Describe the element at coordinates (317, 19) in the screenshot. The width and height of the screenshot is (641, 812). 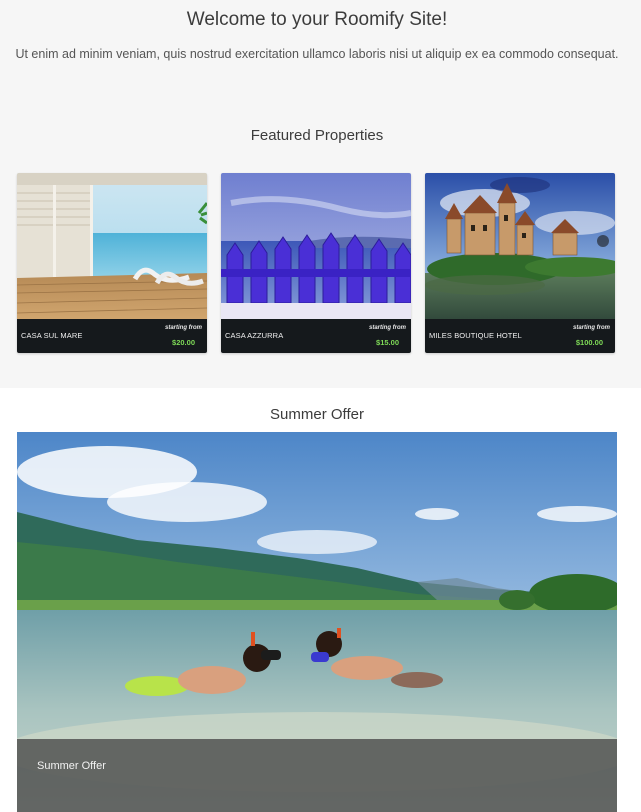
I see `page-title: Welcome to your Roomify Site!` at that location.